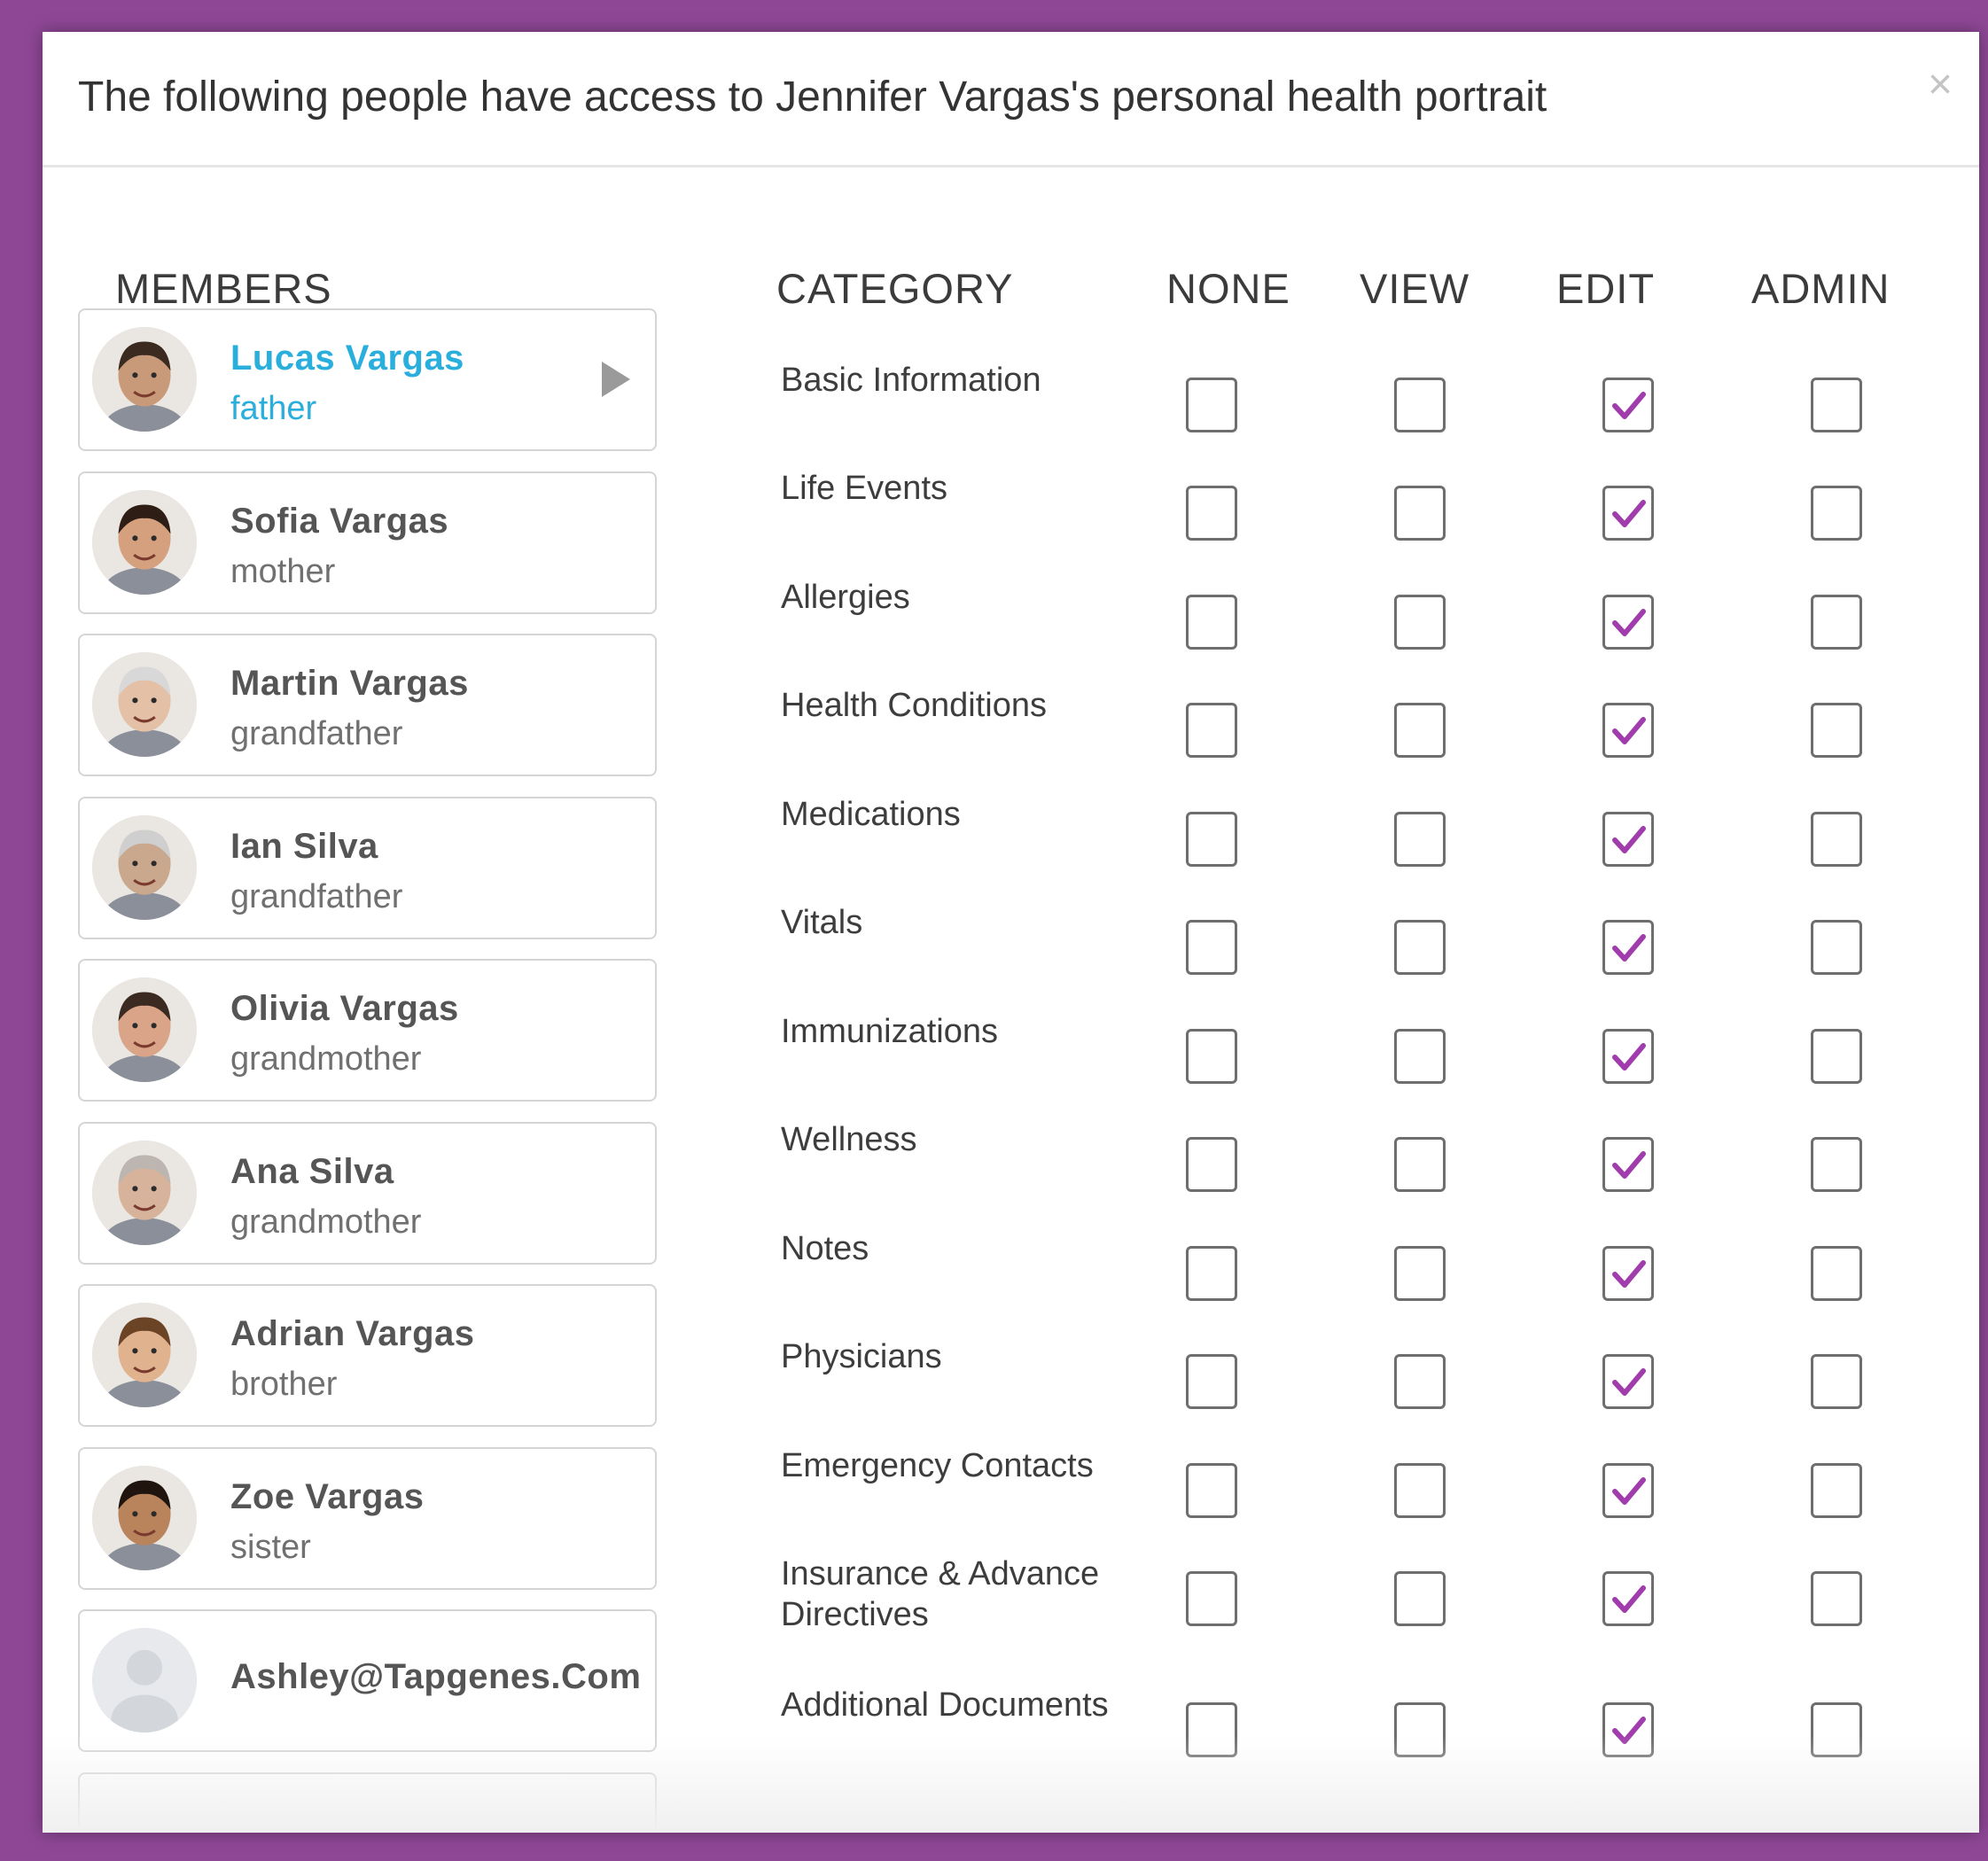 The width and height of the screenshot is (1988, 1861). I want to click on member-card-partial, so click(367, 1800).